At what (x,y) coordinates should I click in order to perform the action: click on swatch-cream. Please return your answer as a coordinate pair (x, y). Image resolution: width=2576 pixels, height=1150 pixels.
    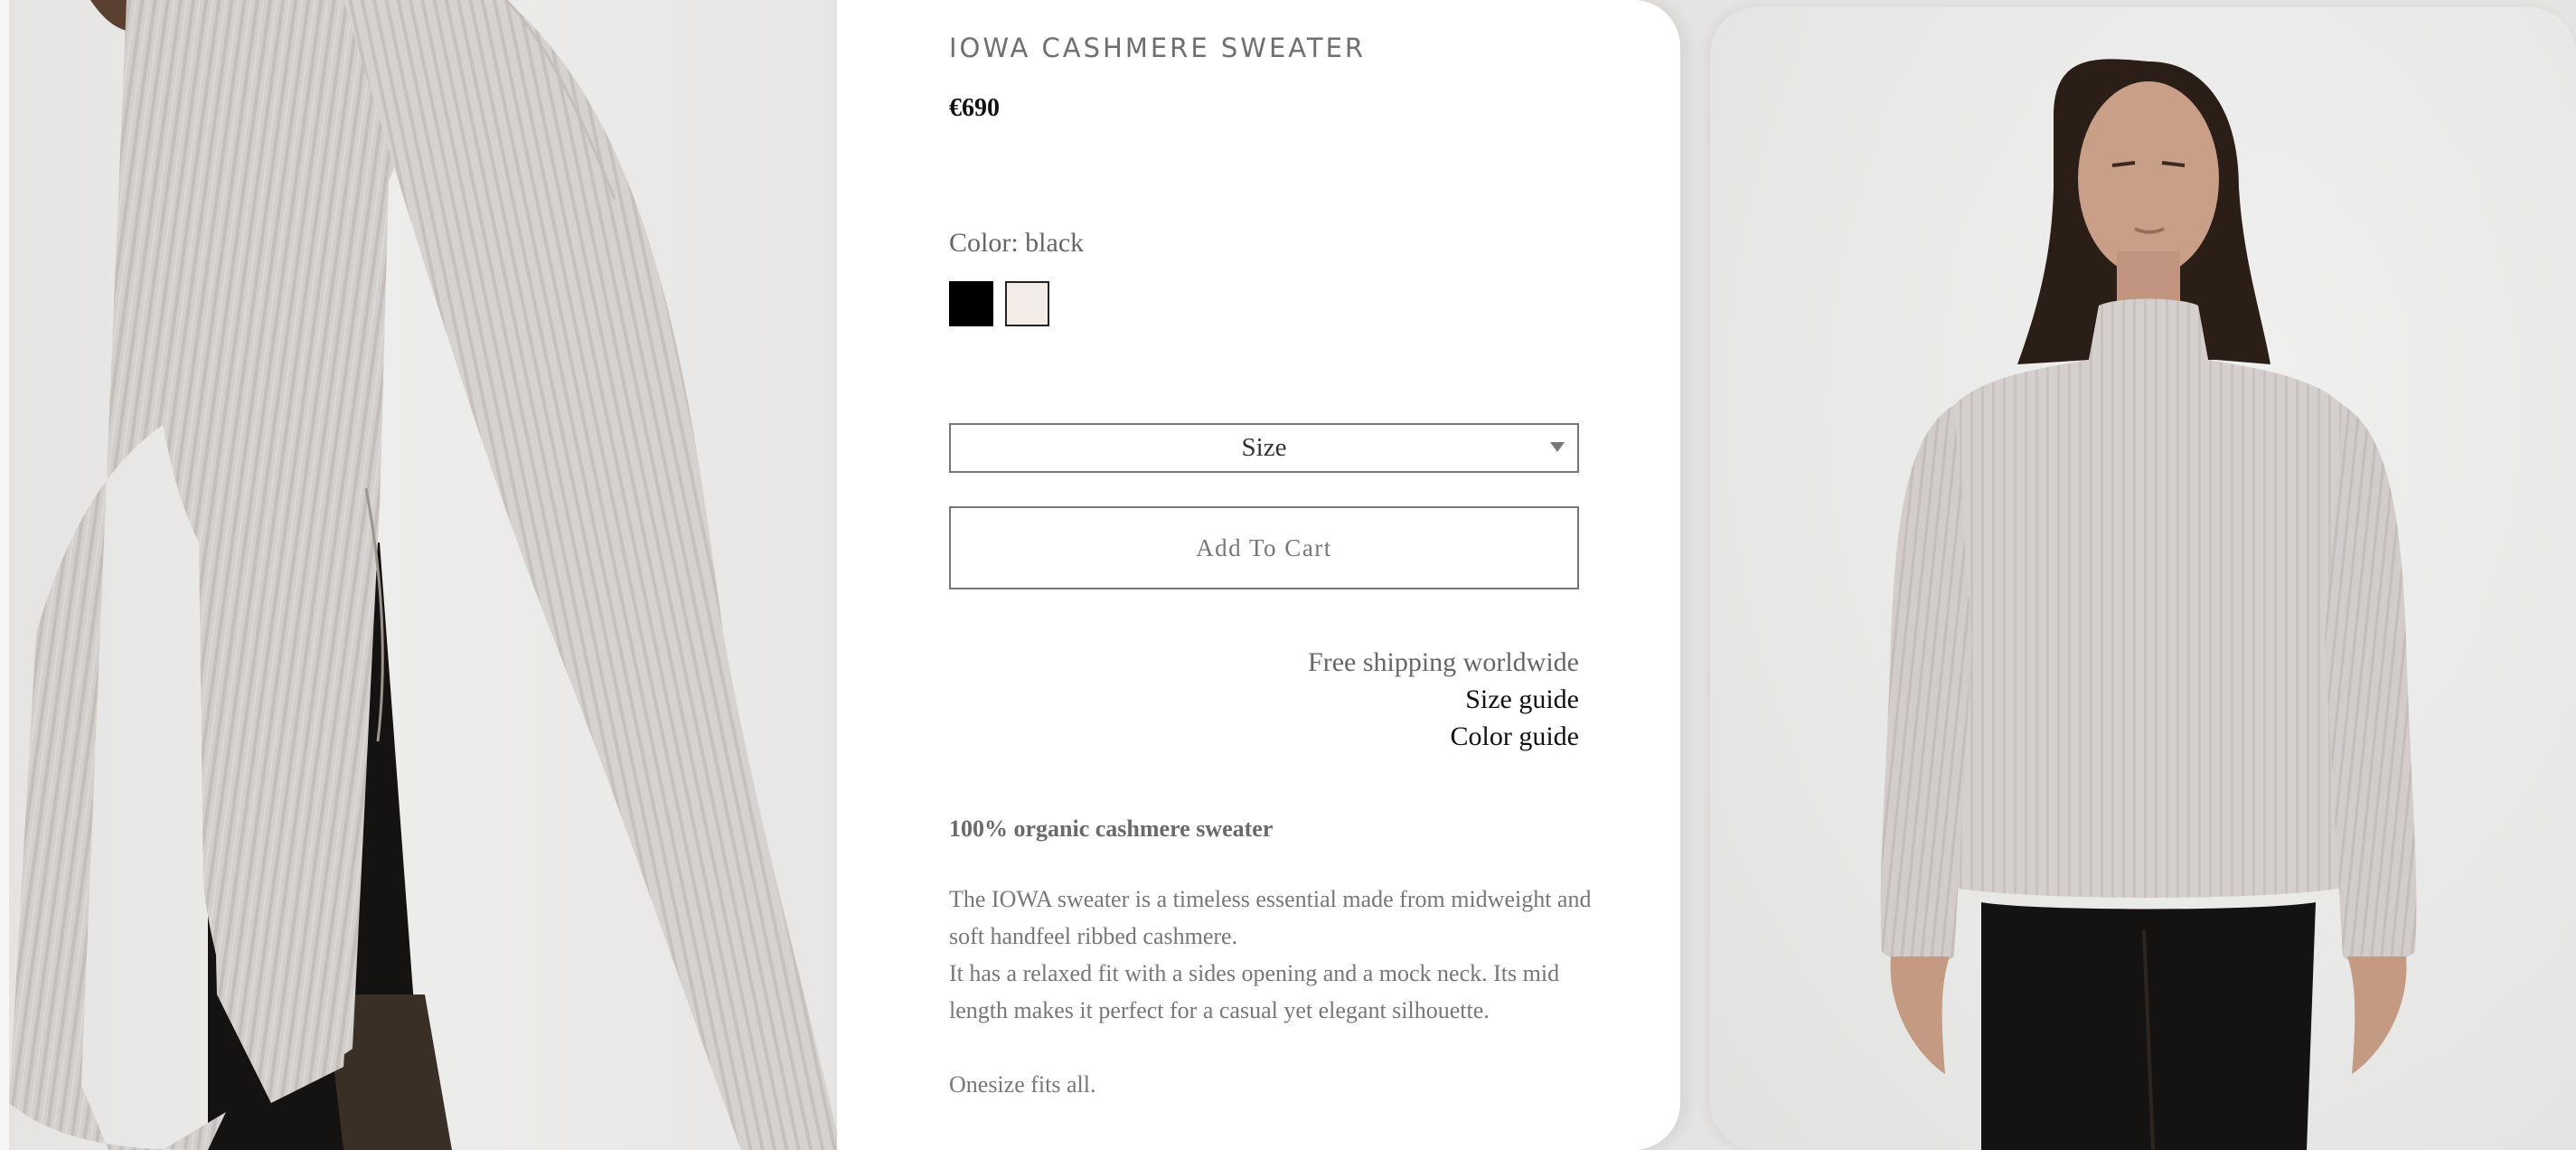
    Looking at the image, I should click on (1027, 303).